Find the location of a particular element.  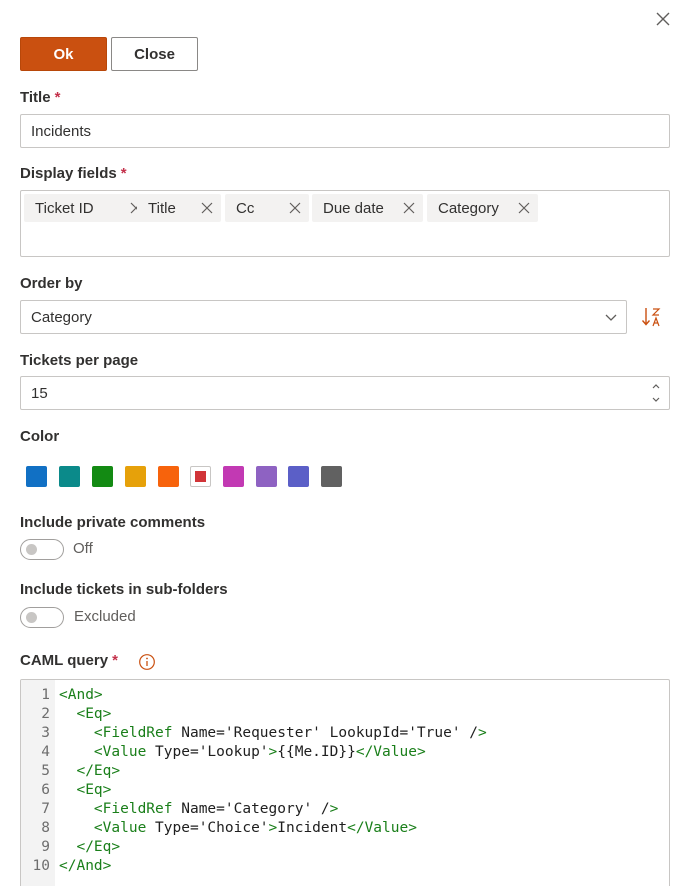

info-icon is located at coordinates (147, 662).